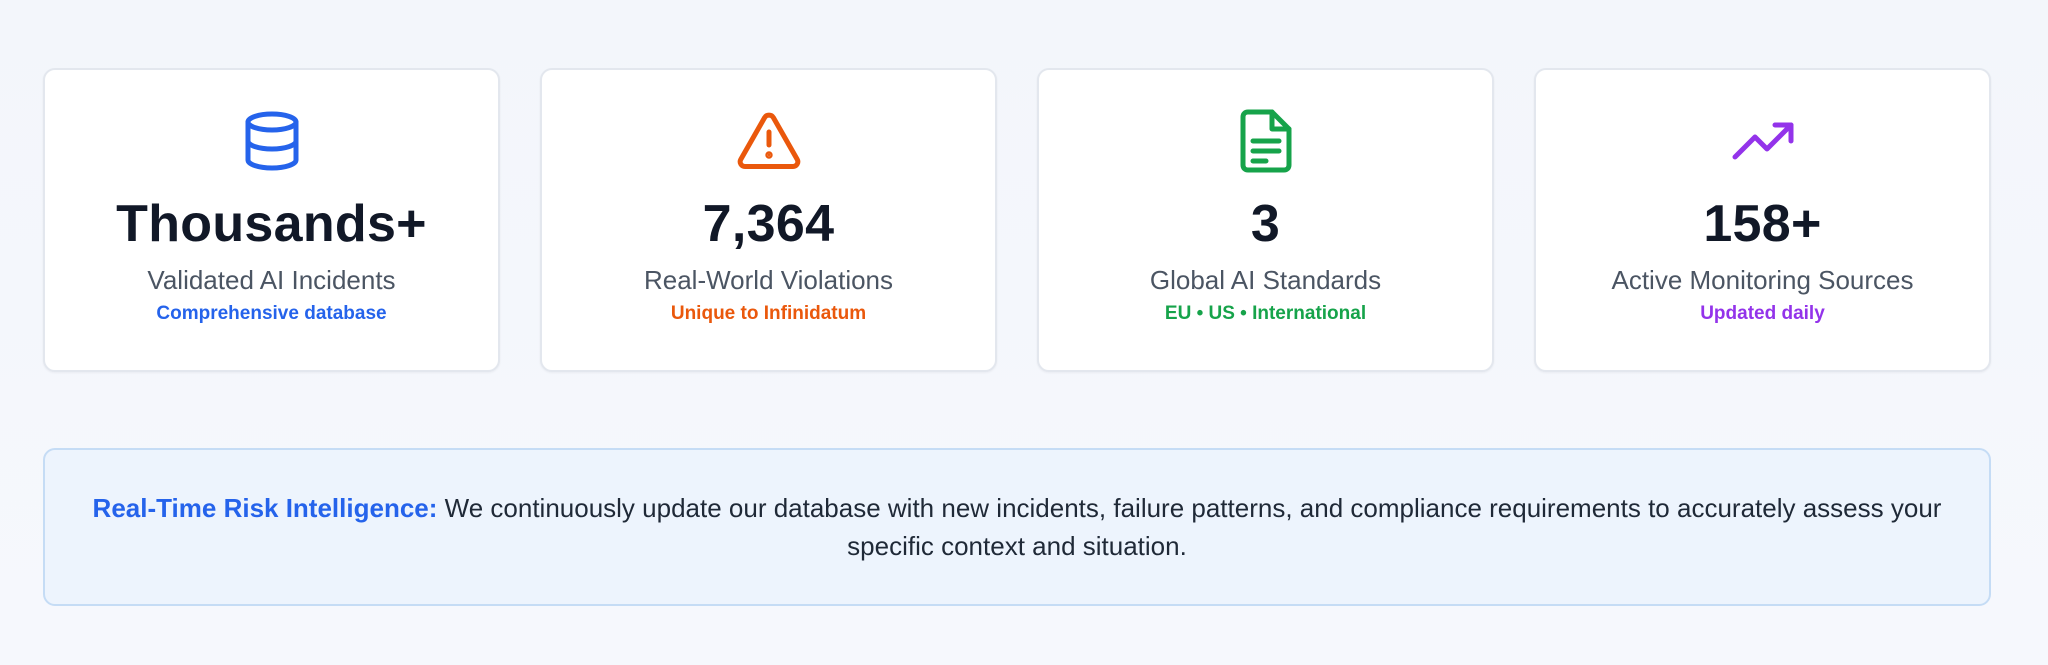  Describe the element at coordinates (769, 141) in the screenshot. I see `warning-triangle-icon` at that location.